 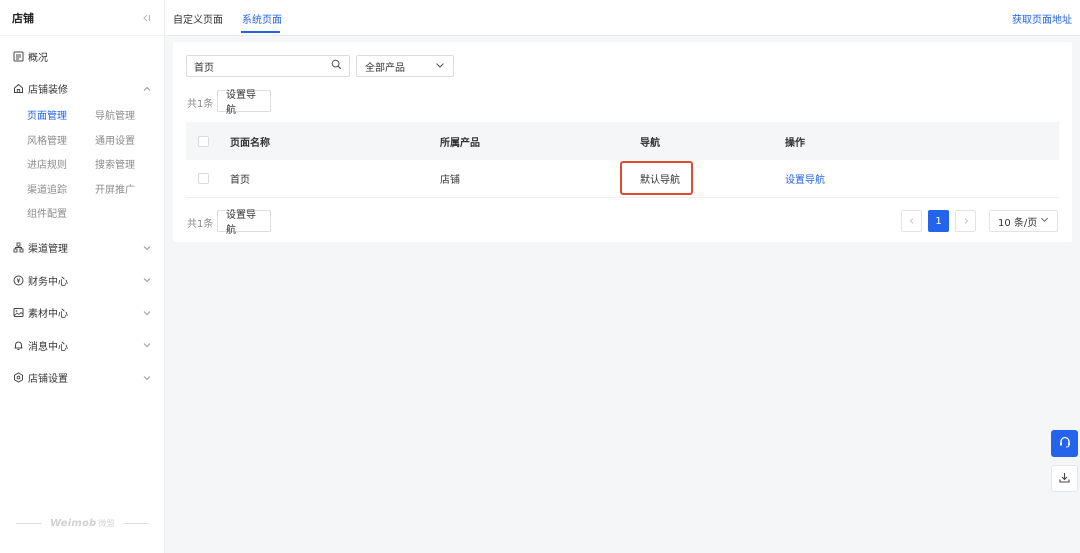 I want to click on product-select-value: 全部产品, so click(x=385, y=68).